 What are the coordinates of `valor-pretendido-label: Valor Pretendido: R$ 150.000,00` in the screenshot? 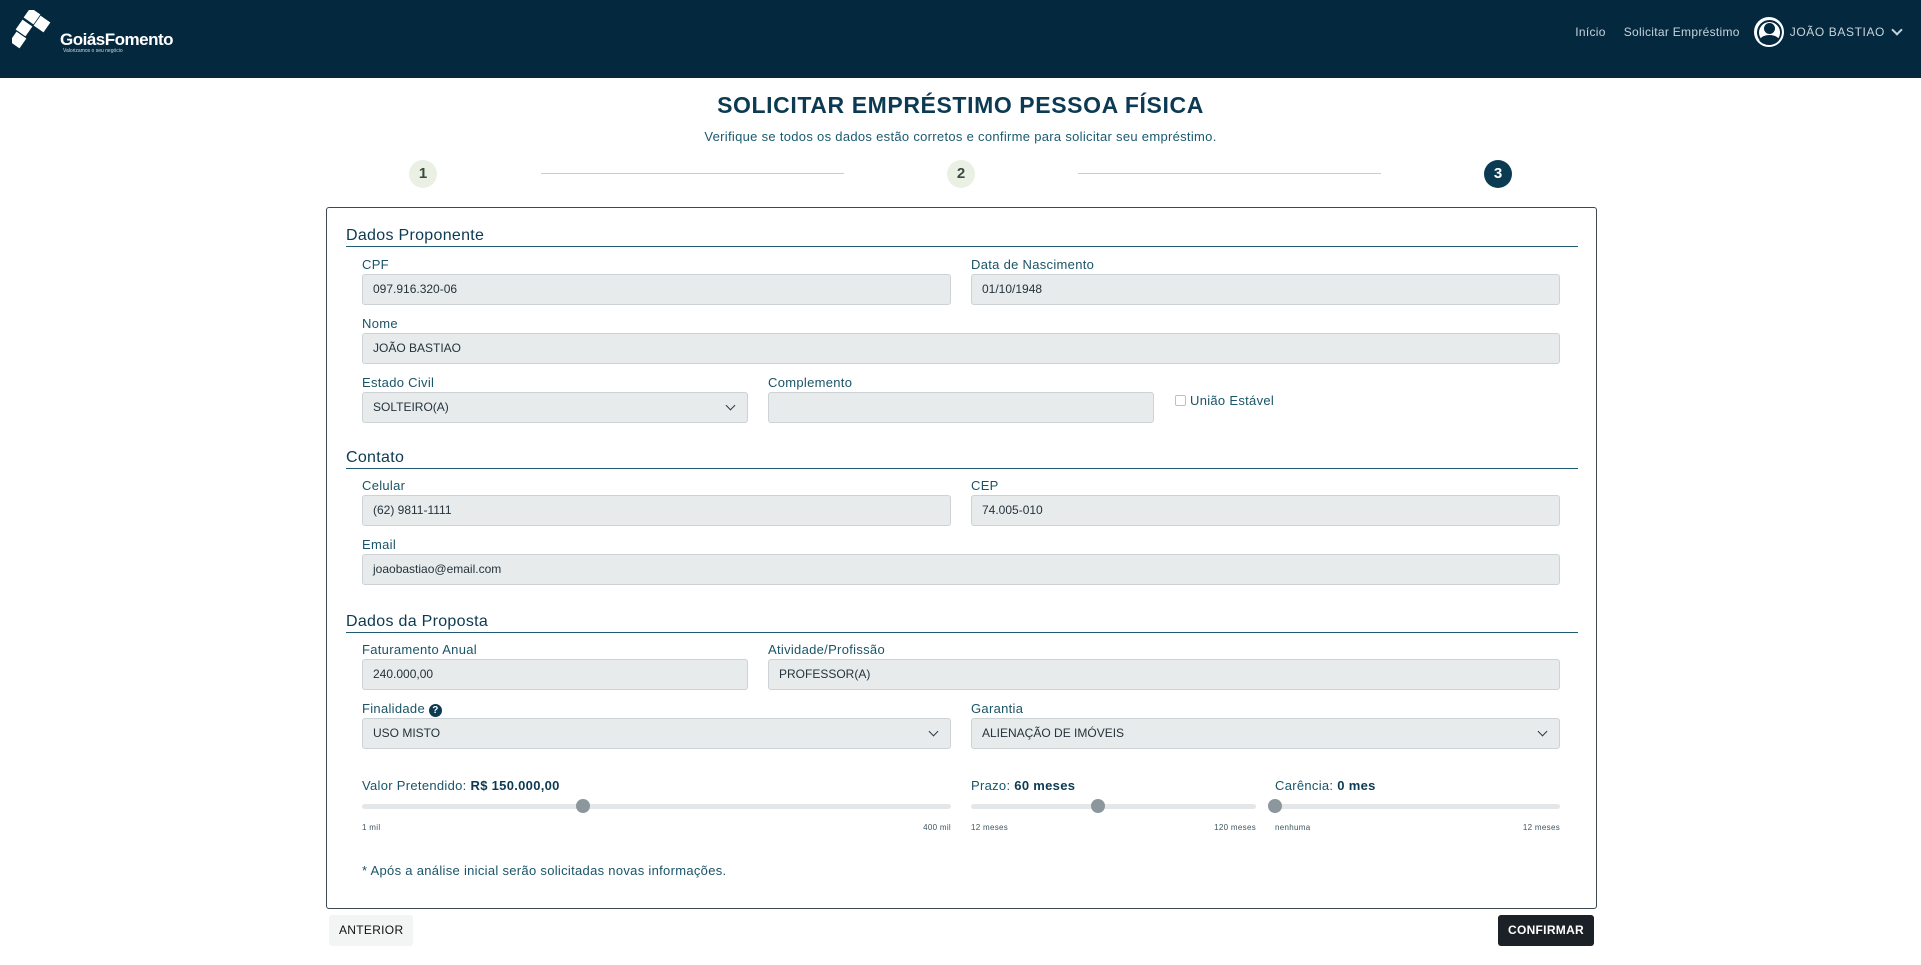 It's located at (461, 785).